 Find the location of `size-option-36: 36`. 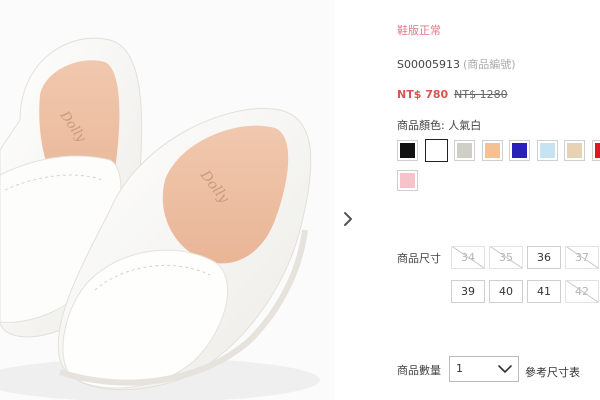

size-option-36: 36 is located at coordinates (544, 257).